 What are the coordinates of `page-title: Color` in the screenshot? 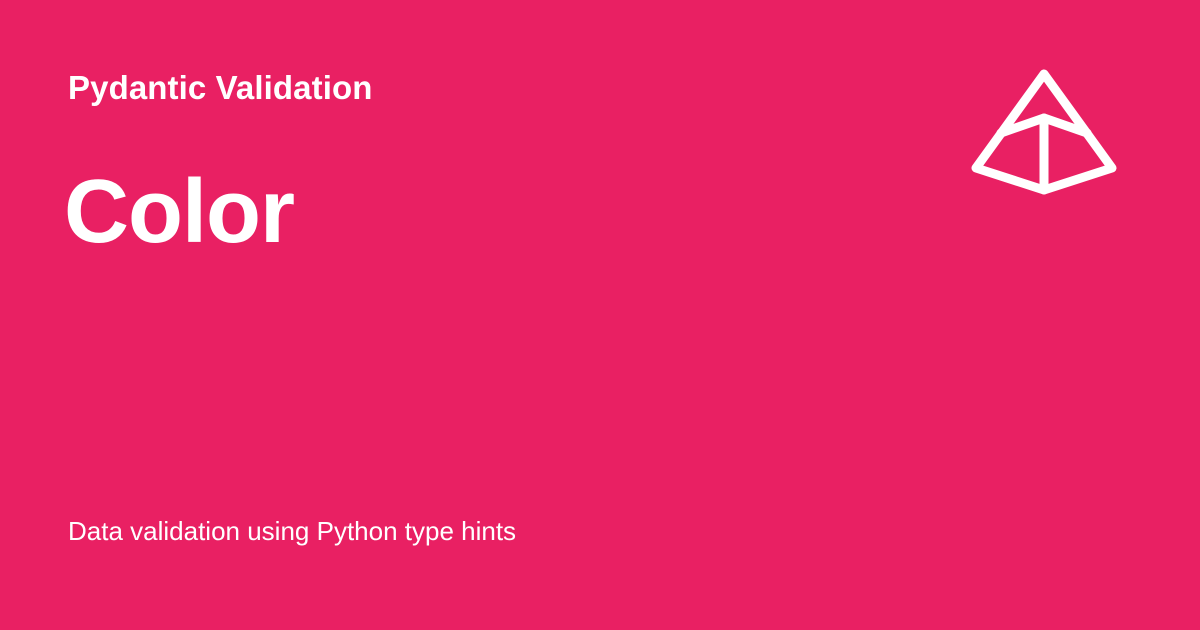 It's located at (179, 212).